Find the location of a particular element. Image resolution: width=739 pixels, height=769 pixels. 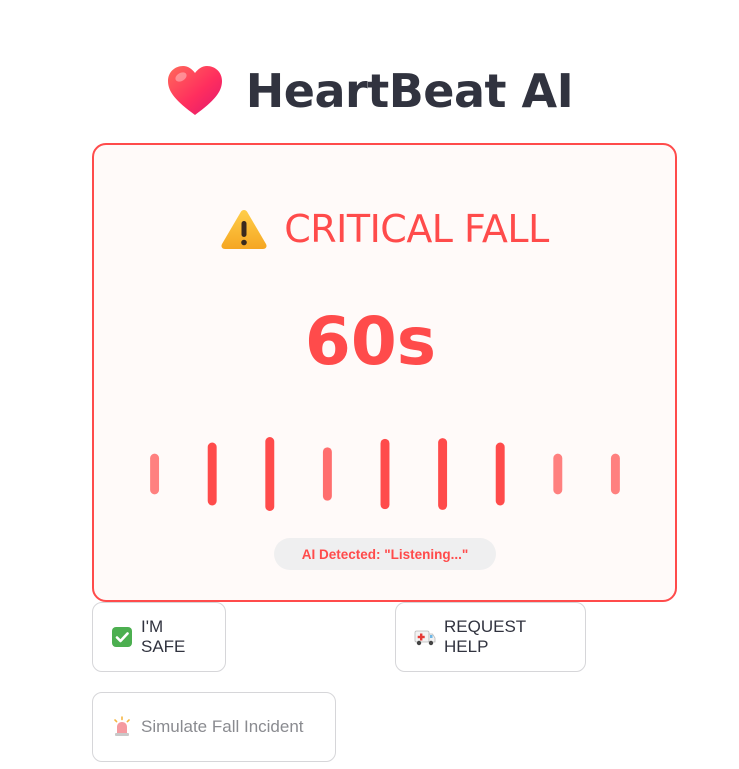

simulate-fall-button: Simulate Fall Incident is located at coordinates (214, 727).